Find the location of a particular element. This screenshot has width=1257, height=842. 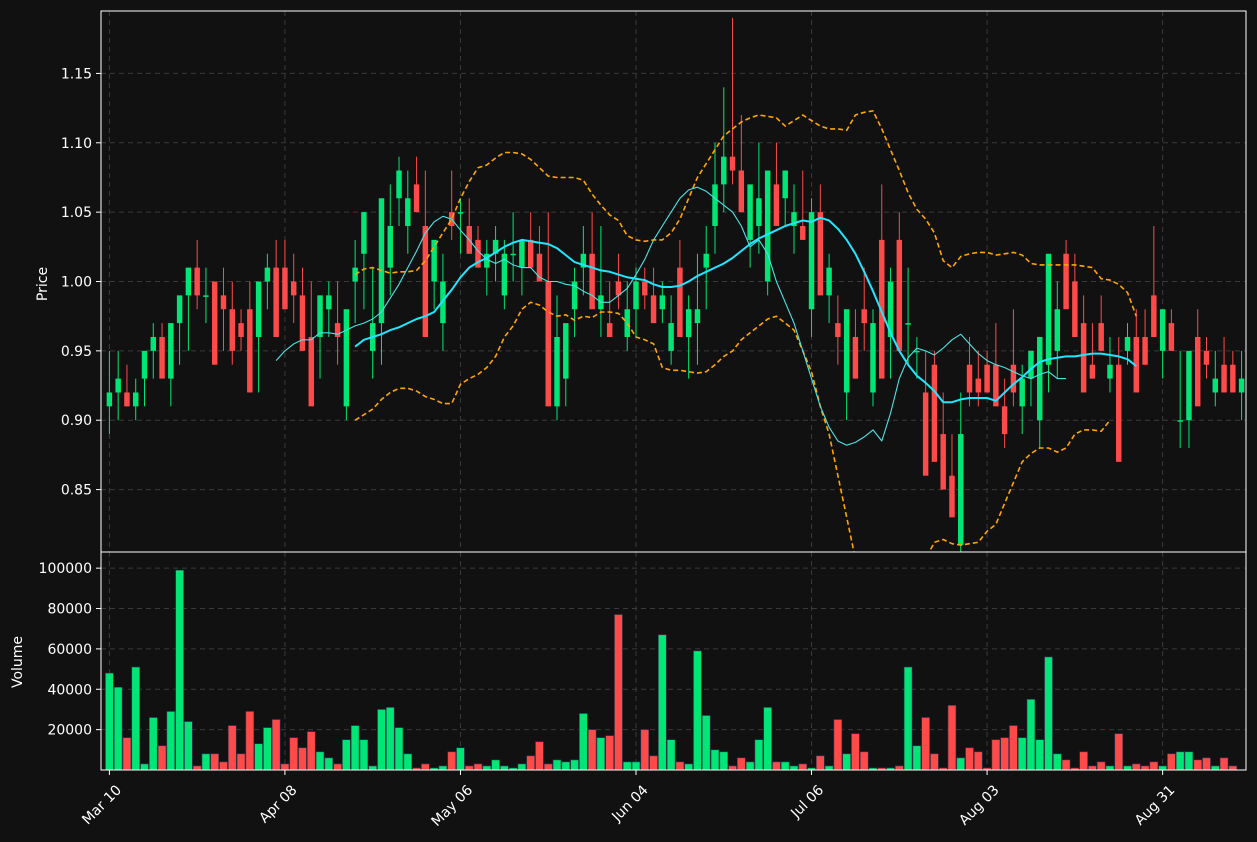

volume-y-tick-label: 20000 is located at coordinates (69, 731).